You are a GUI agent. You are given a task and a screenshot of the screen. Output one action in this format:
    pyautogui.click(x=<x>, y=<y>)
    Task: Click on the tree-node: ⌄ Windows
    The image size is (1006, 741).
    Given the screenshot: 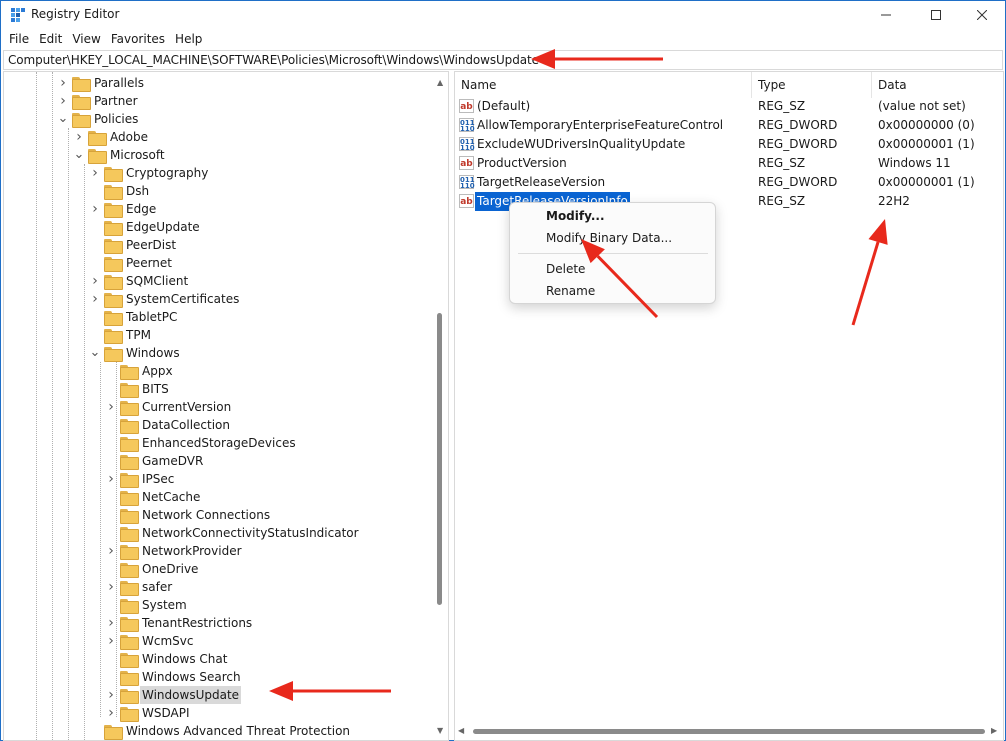 What is the action you would take?
    pyautogui.click(x=136, y=353)
    